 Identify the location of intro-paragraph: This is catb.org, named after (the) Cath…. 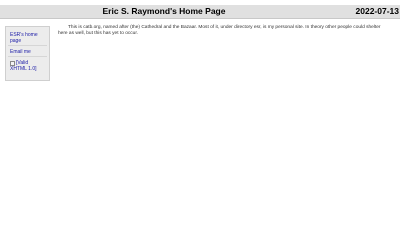
(219, 30).